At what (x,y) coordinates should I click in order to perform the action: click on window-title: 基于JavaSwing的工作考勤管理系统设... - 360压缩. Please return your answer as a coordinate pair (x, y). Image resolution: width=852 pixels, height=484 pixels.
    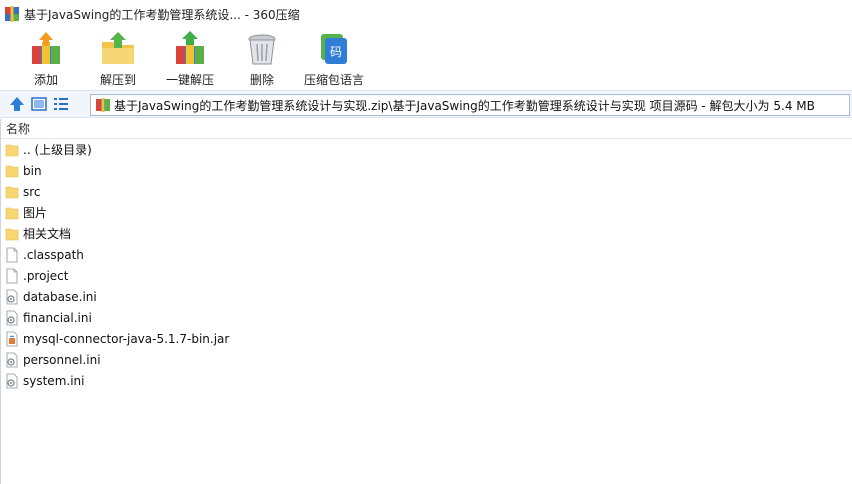
    Looking at the image, I should click on (162, 14).